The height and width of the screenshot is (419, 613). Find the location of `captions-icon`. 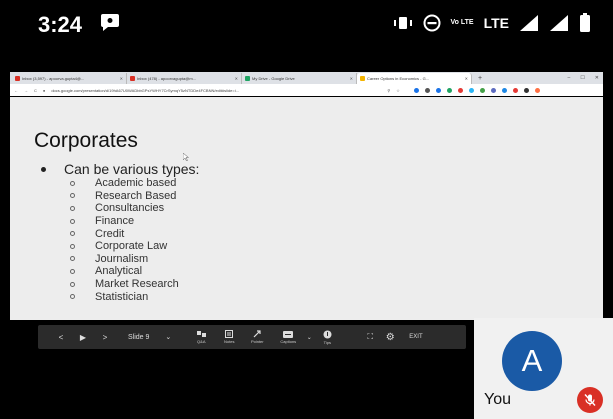

captions-icon is located at coordinates (288, 334).